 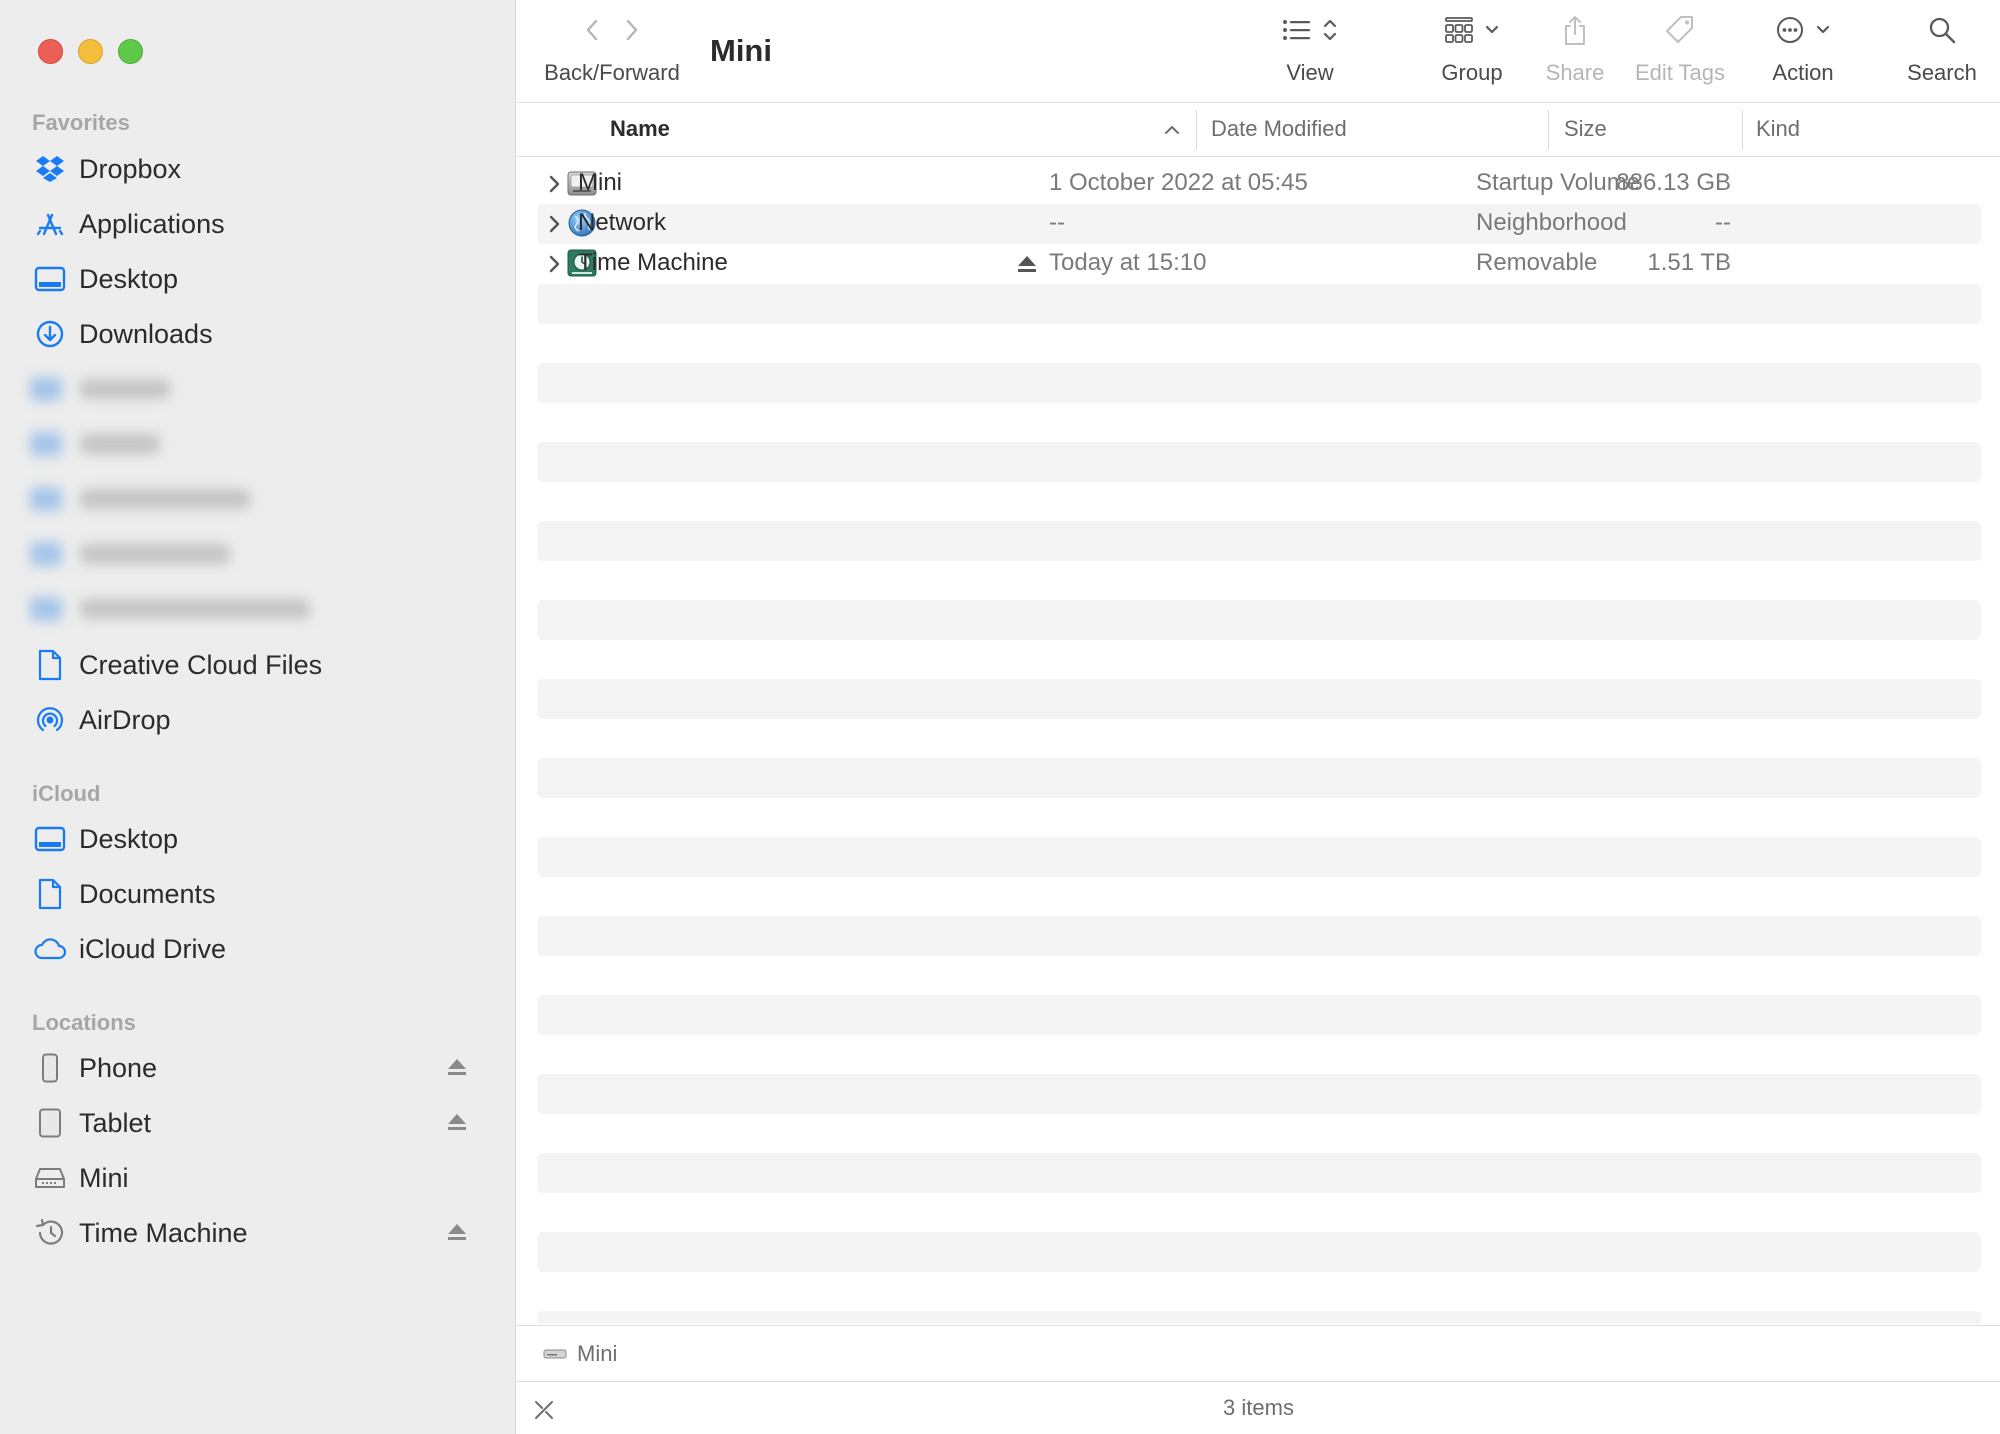 I want to click on sidebar-item-creative-cloud-files: Creative Cloud Files, so click(x=260, y=665).